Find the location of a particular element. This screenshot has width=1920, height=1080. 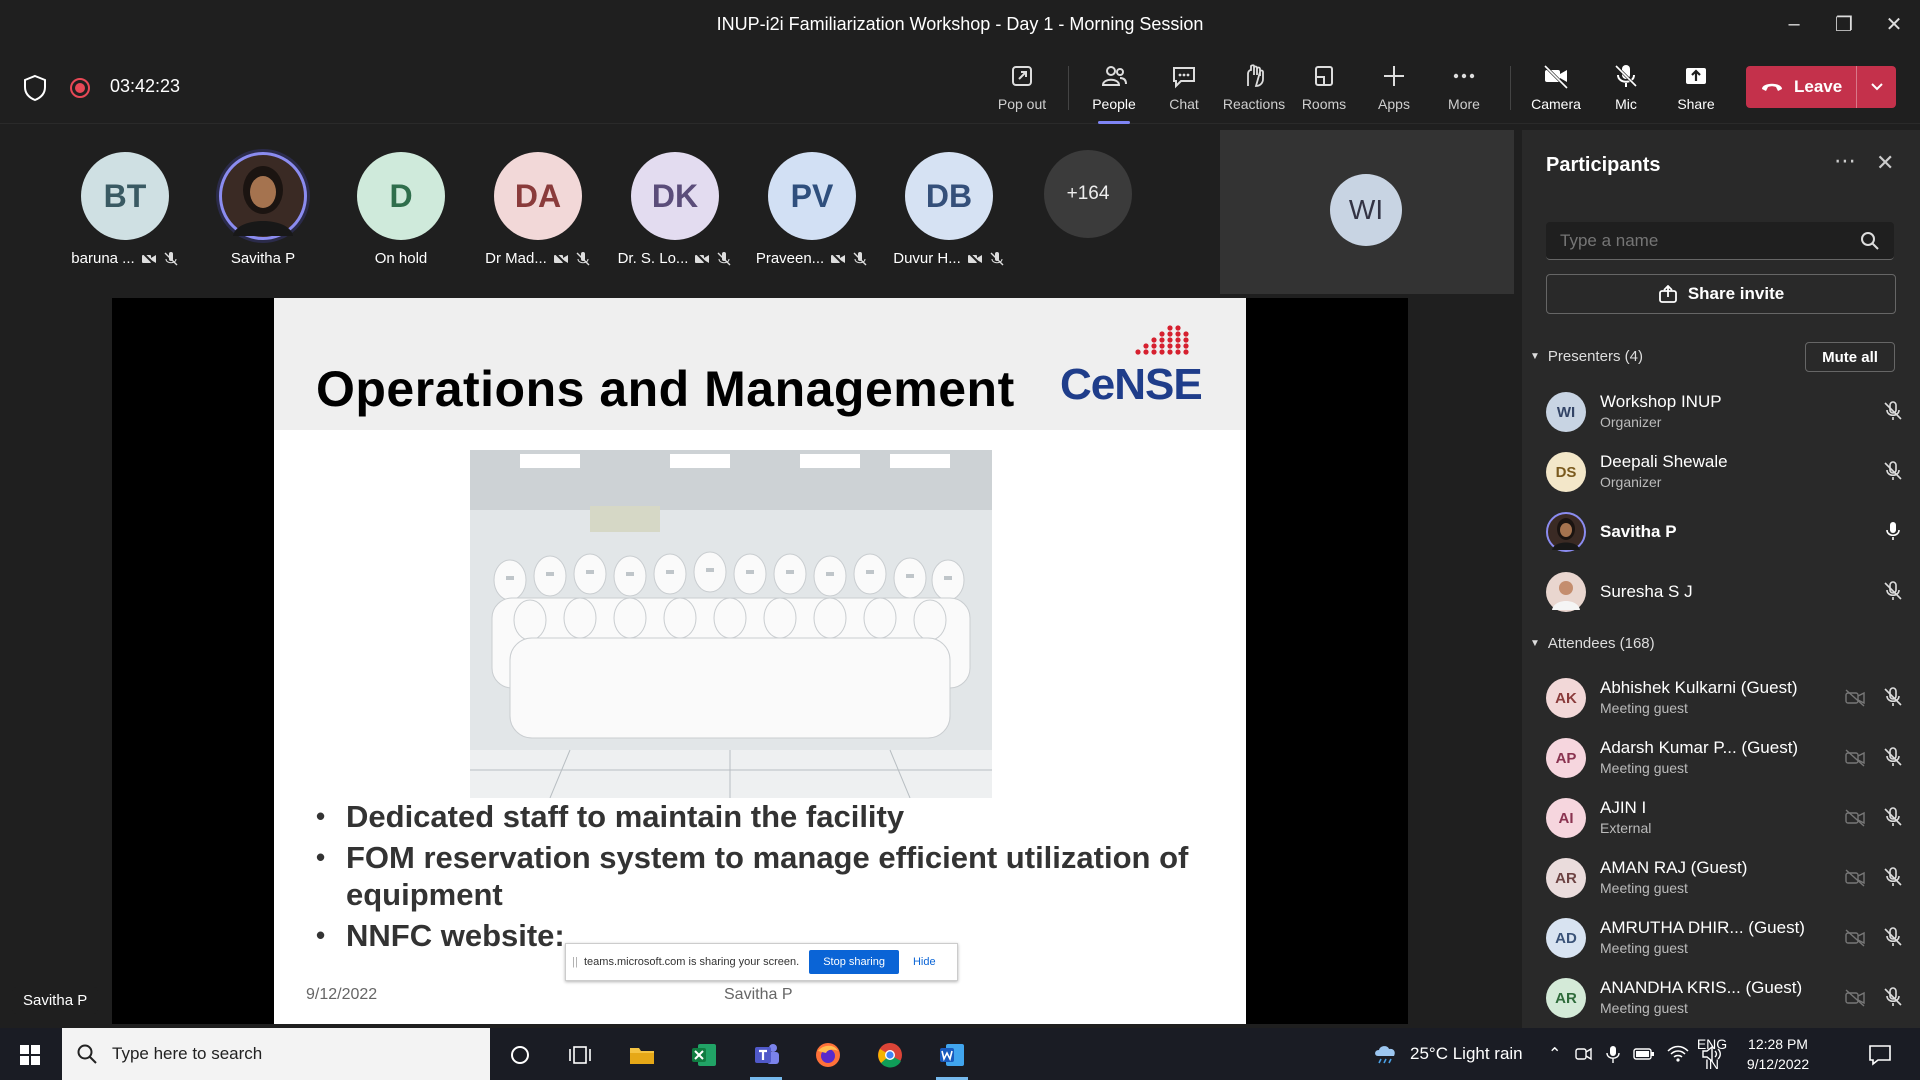

participant-search is located at coordinates (1720, 241).